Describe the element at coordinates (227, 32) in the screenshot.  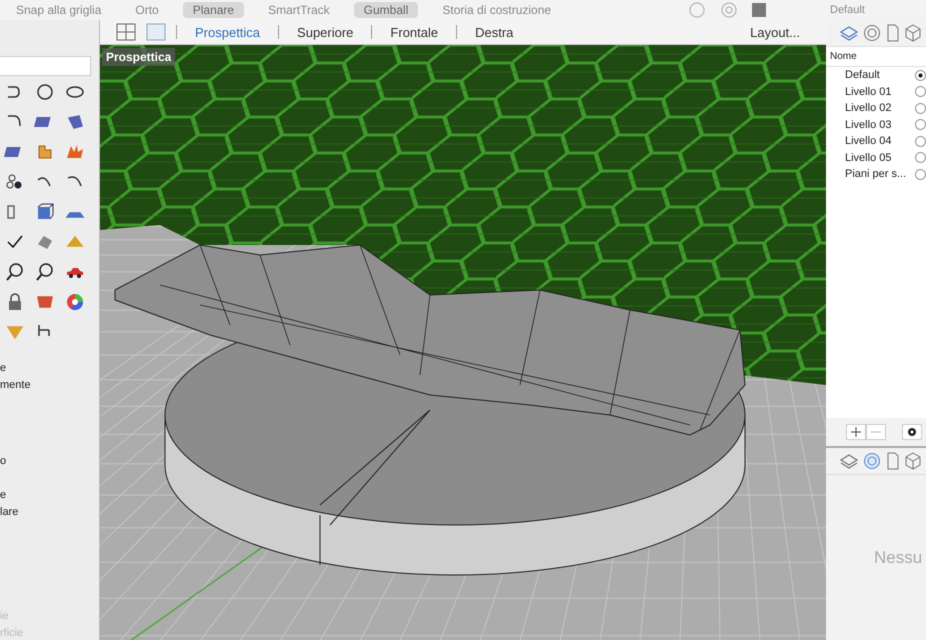
I see `view-tab: Prospettica` at that location.